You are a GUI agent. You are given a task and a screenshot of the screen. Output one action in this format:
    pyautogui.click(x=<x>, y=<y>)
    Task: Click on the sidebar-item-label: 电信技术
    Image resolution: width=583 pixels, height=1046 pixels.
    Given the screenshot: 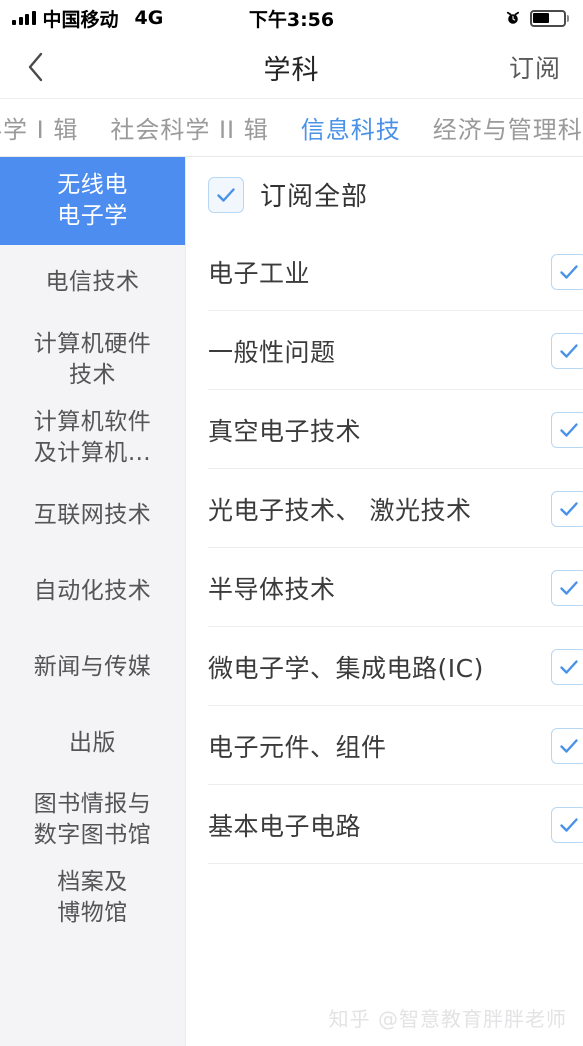 What is the action you would take?
    pyautogui.click(x=92, y=282)
    